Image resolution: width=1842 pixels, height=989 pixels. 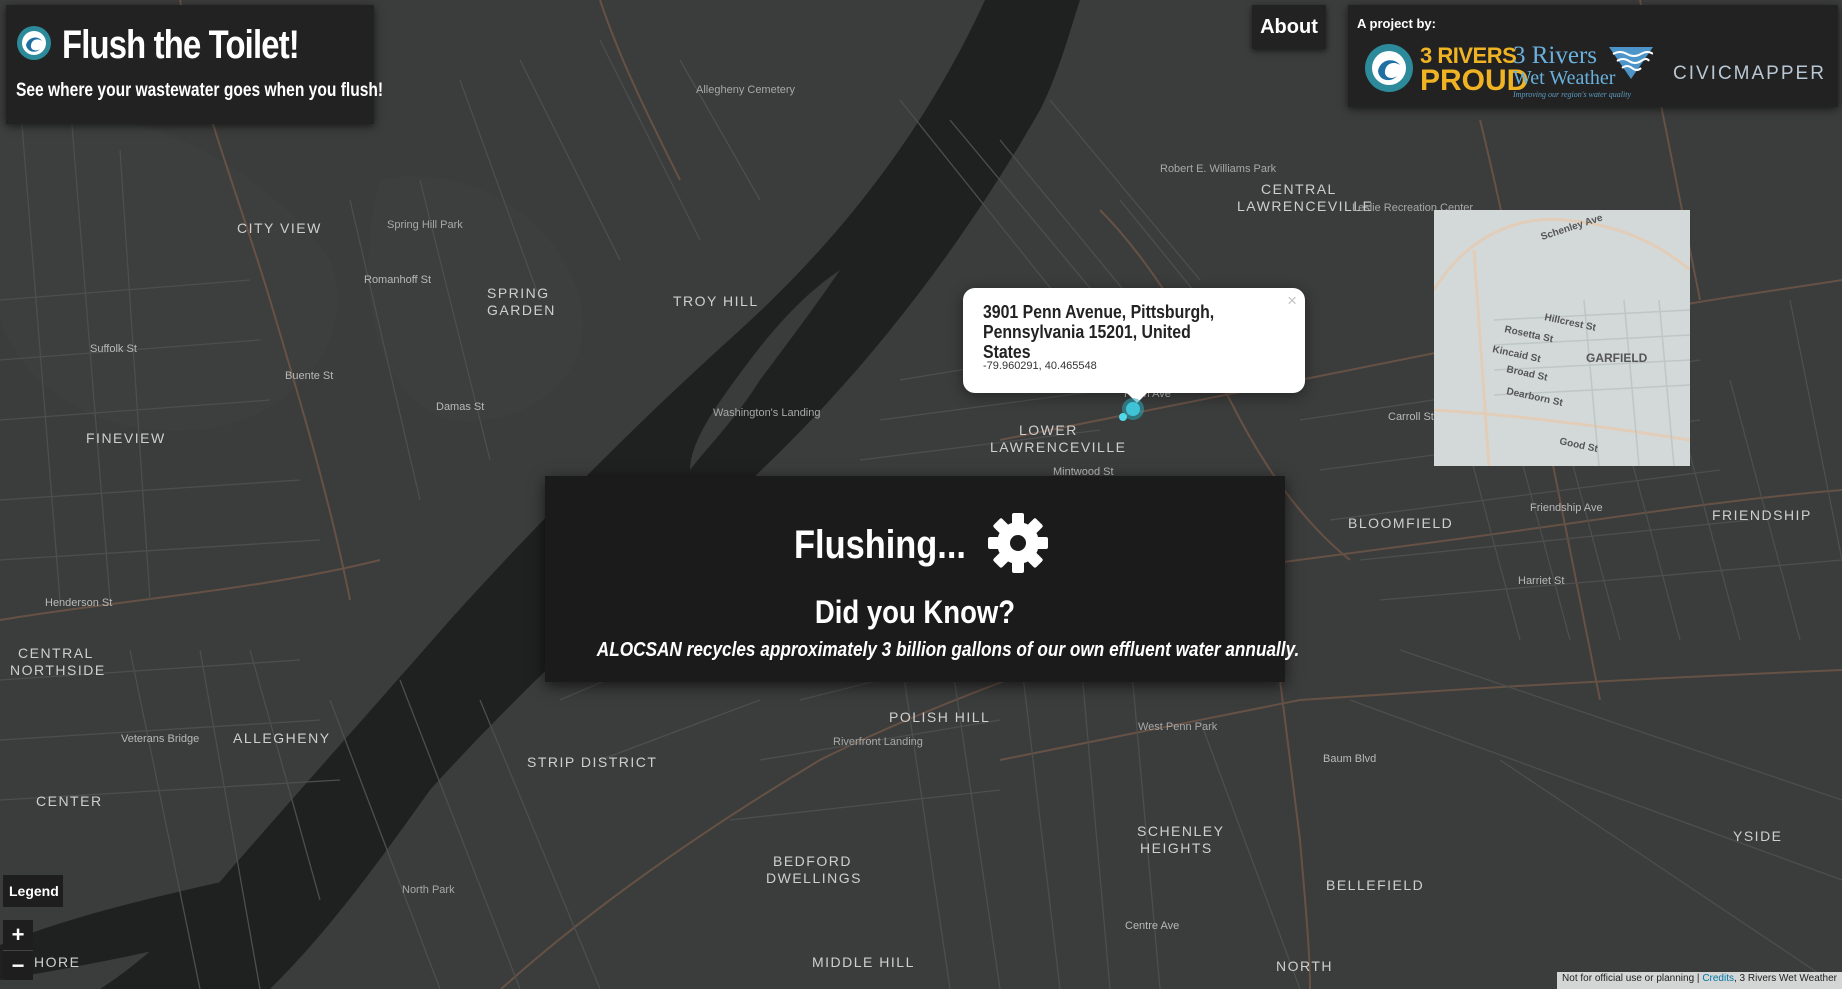 I want to click on zoom-in-button: +, so click(x=18, y=935).